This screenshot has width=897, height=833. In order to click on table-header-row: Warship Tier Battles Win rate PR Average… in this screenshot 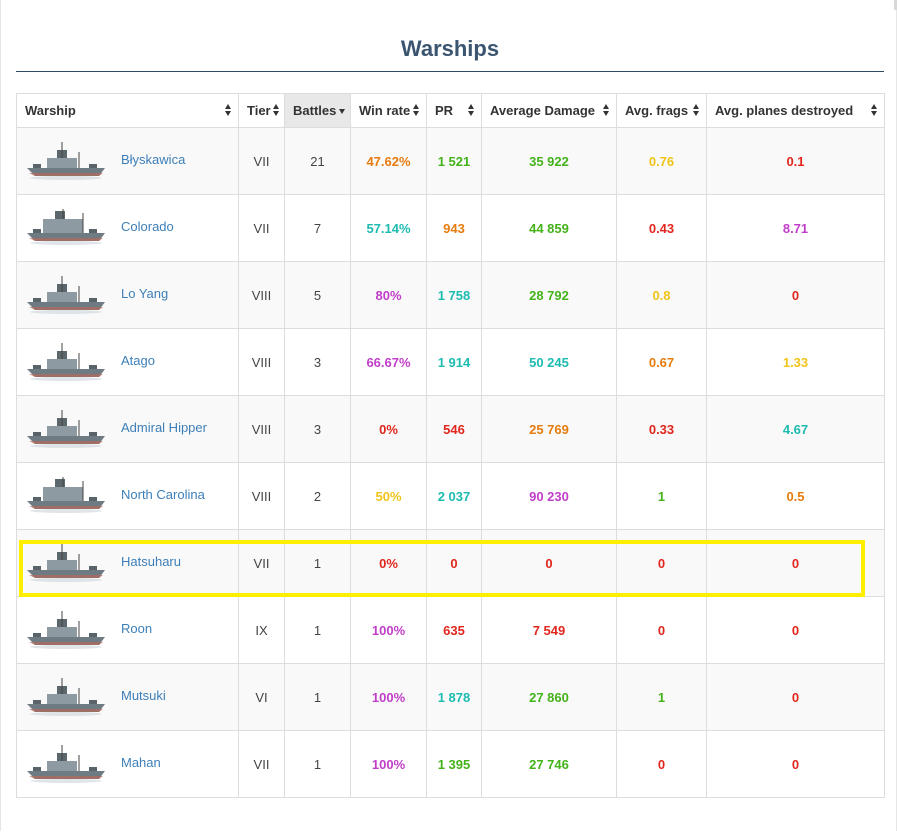, I will do `click(450, 110)`.